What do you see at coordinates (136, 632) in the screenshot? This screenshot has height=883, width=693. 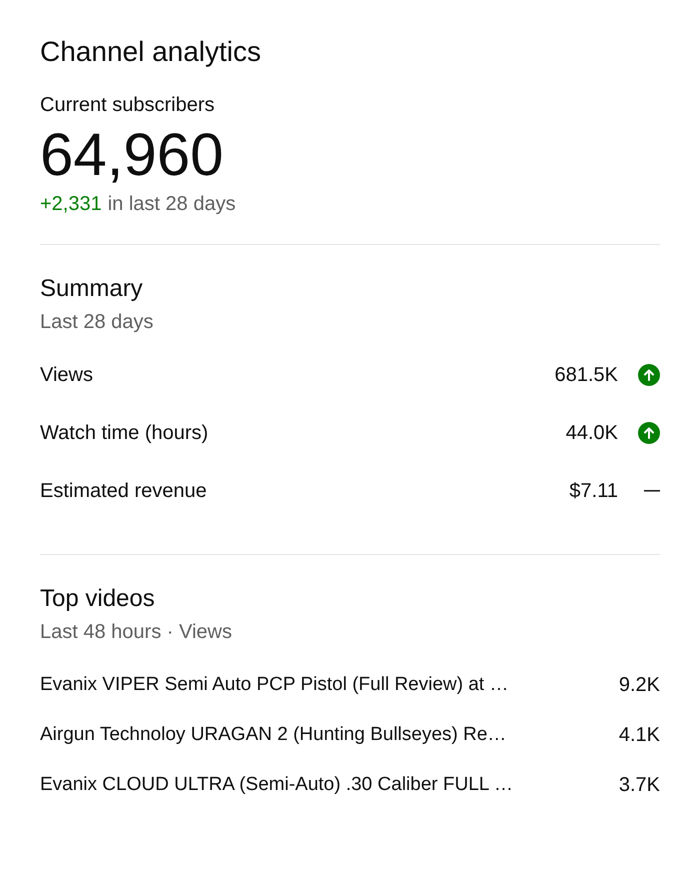 I see `section-period: Last 48 hours · Views` at bounding box center [136, 632].